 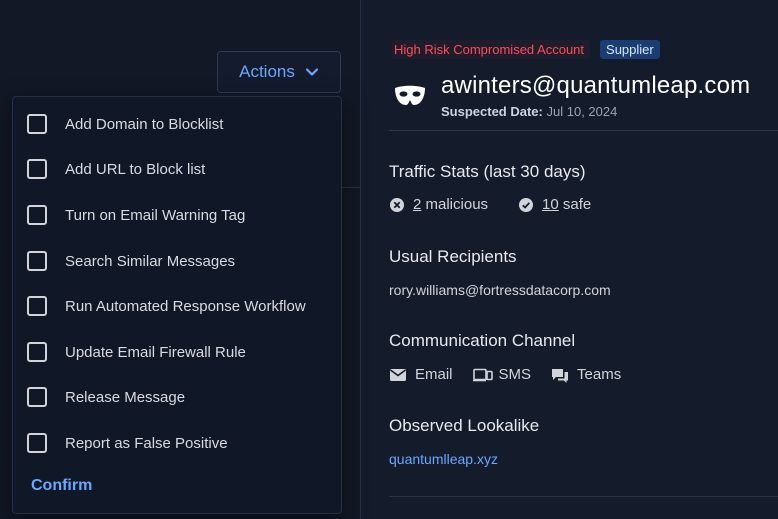 I want to click on mask-icon, so click(x=410, y=102).